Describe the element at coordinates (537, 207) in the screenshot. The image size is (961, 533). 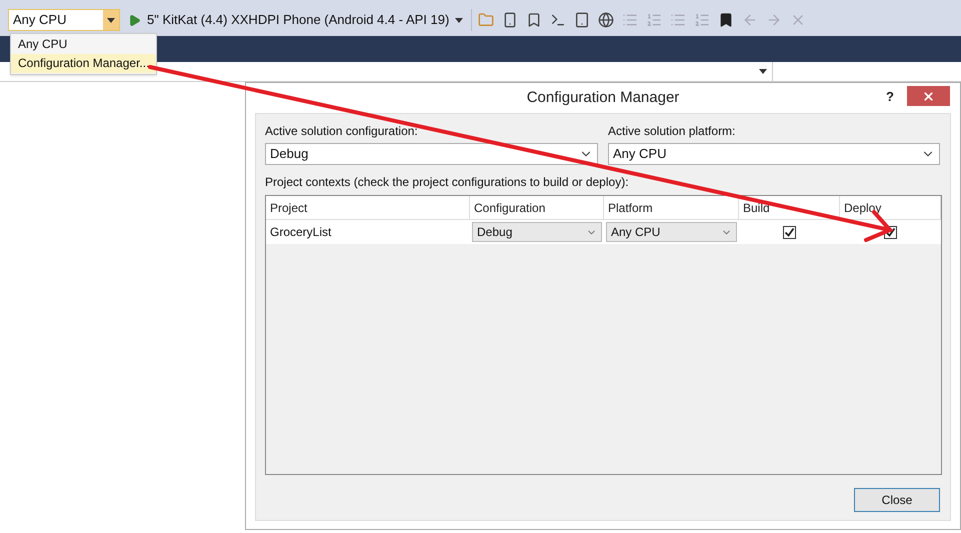
I see `column-header: Configuration` at that location.